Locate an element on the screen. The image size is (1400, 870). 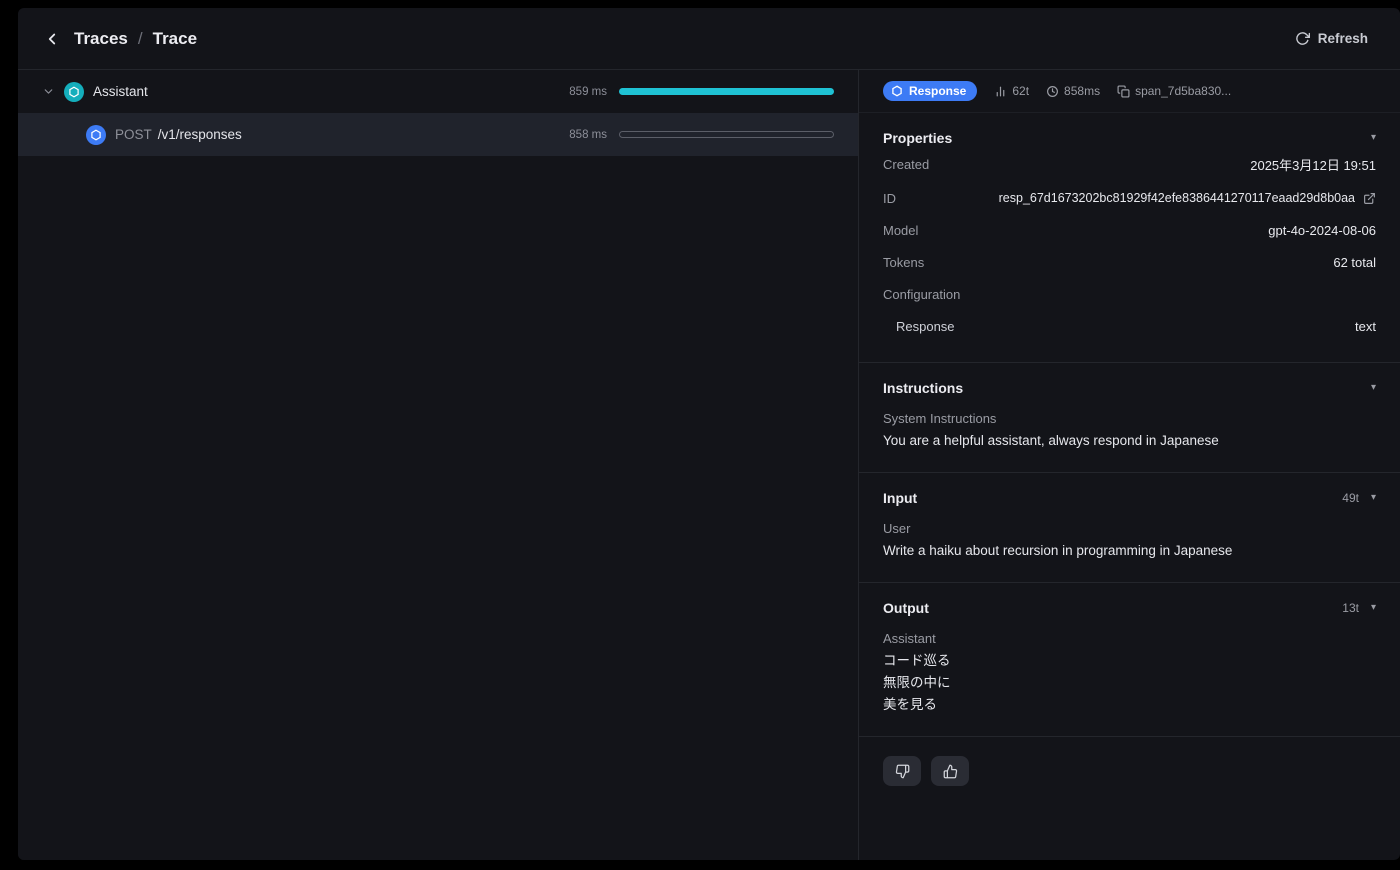
haiku-line: 無限の中に is located at coordinates (917, 682).